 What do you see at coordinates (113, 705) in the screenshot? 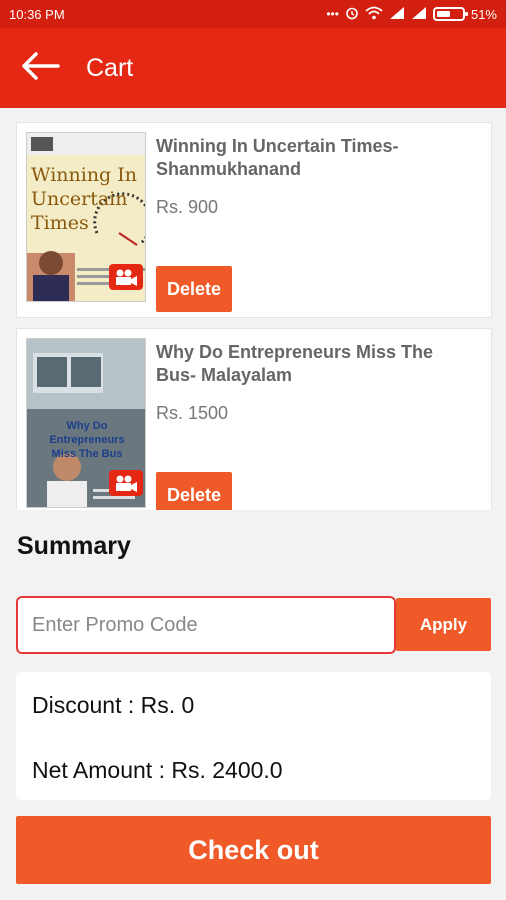
I see `discount-text: Discount : Rs. 0` at bounding box center [113, 705].